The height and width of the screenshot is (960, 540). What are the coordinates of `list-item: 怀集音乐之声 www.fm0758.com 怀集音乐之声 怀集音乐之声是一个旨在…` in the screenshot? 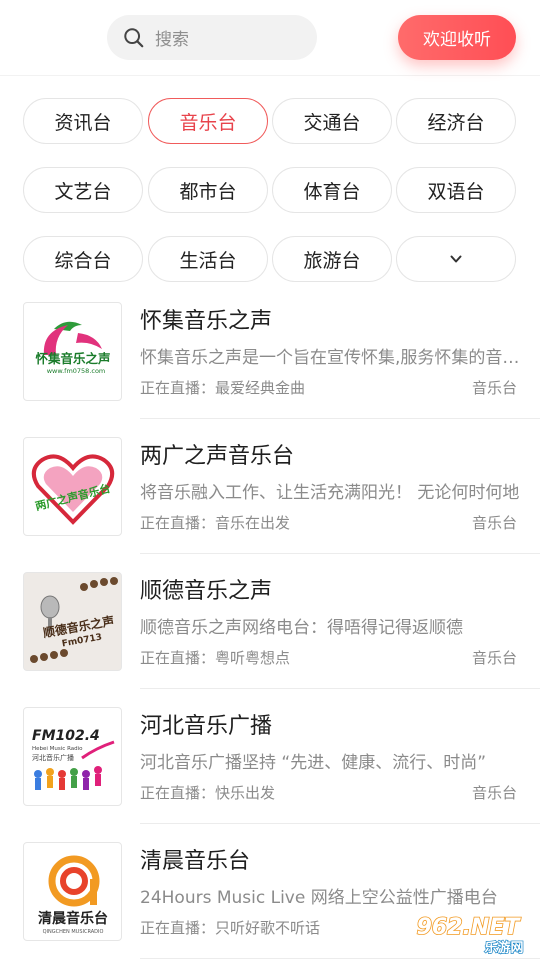 It's located at (270, 367).